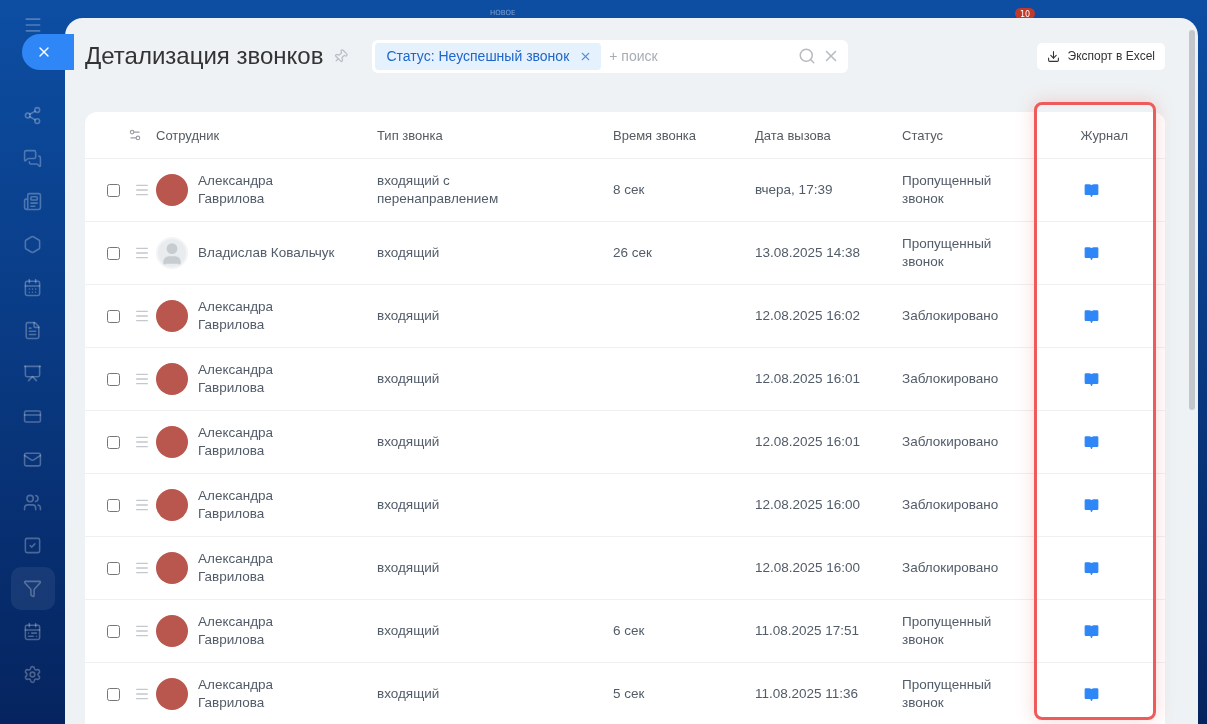  What do you see at coordinates (204, 56) in the screenshot?
I see `page-title: Детализация звонков` at bounding box center [204, 56].